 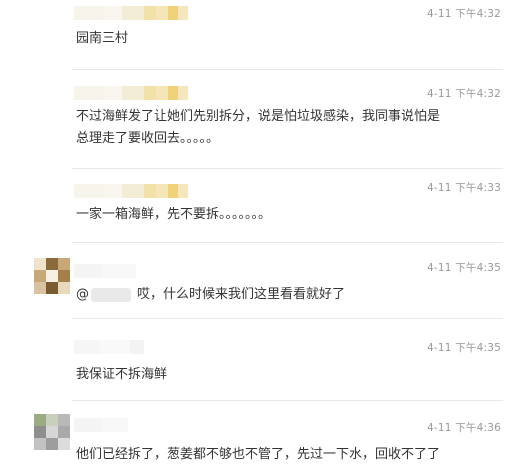 What do you see at coordinates (174, 214) in the screenshot?
I see `comment-text: 一家一箱海鲜，先不要拆。。。。。。。` at bounding box center [174, 214].